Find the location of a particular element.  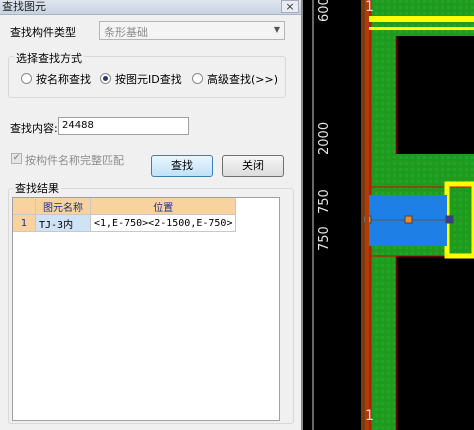

component-type-value: 条形基础 is located at coordinates (126, 32).